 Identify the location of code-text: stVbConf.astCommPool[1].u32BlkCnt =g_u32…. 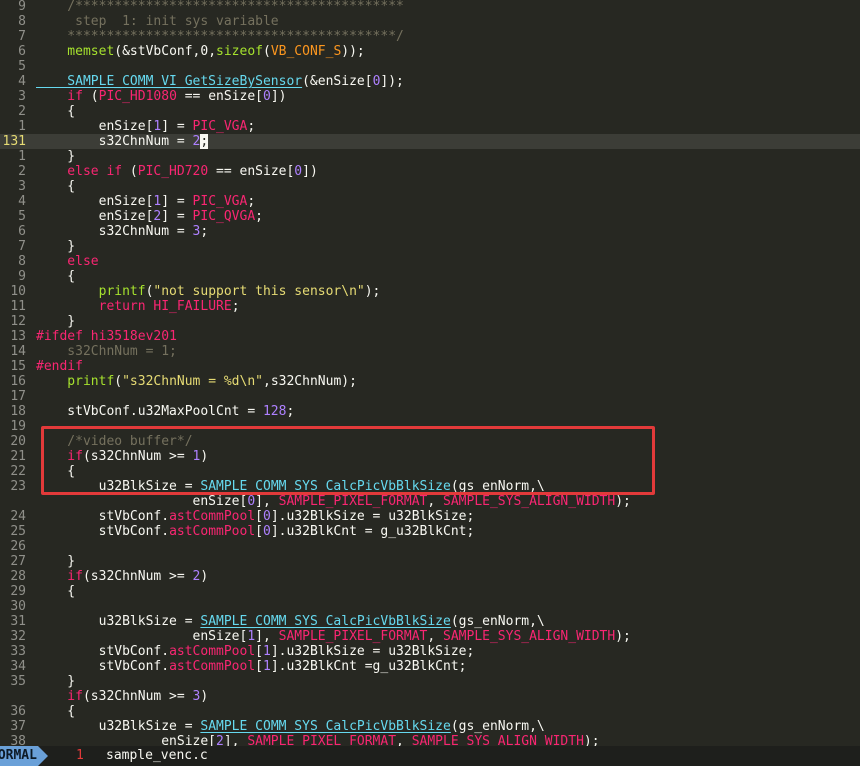
(251, 666).